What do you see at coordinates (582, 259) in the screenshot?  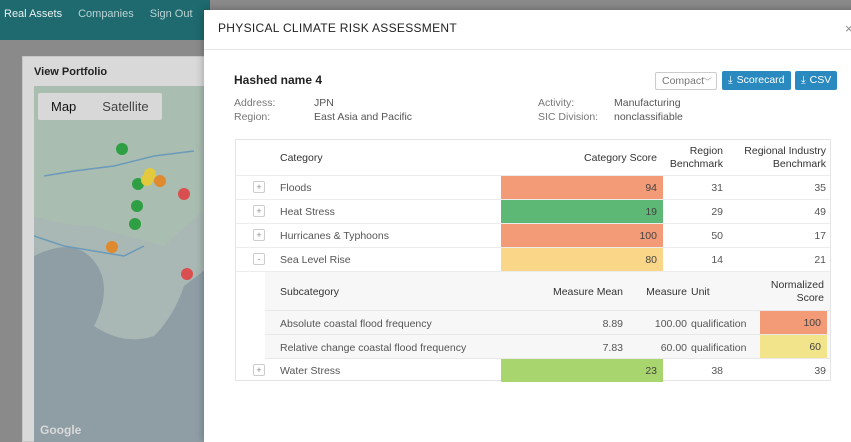 I see `category-score: 80` at bounding box center [582, 259].